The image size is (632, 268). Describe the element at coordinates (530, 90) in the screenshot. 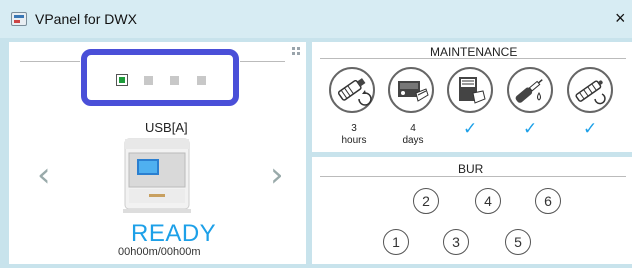

I see `milling-bur-icon` at that location.